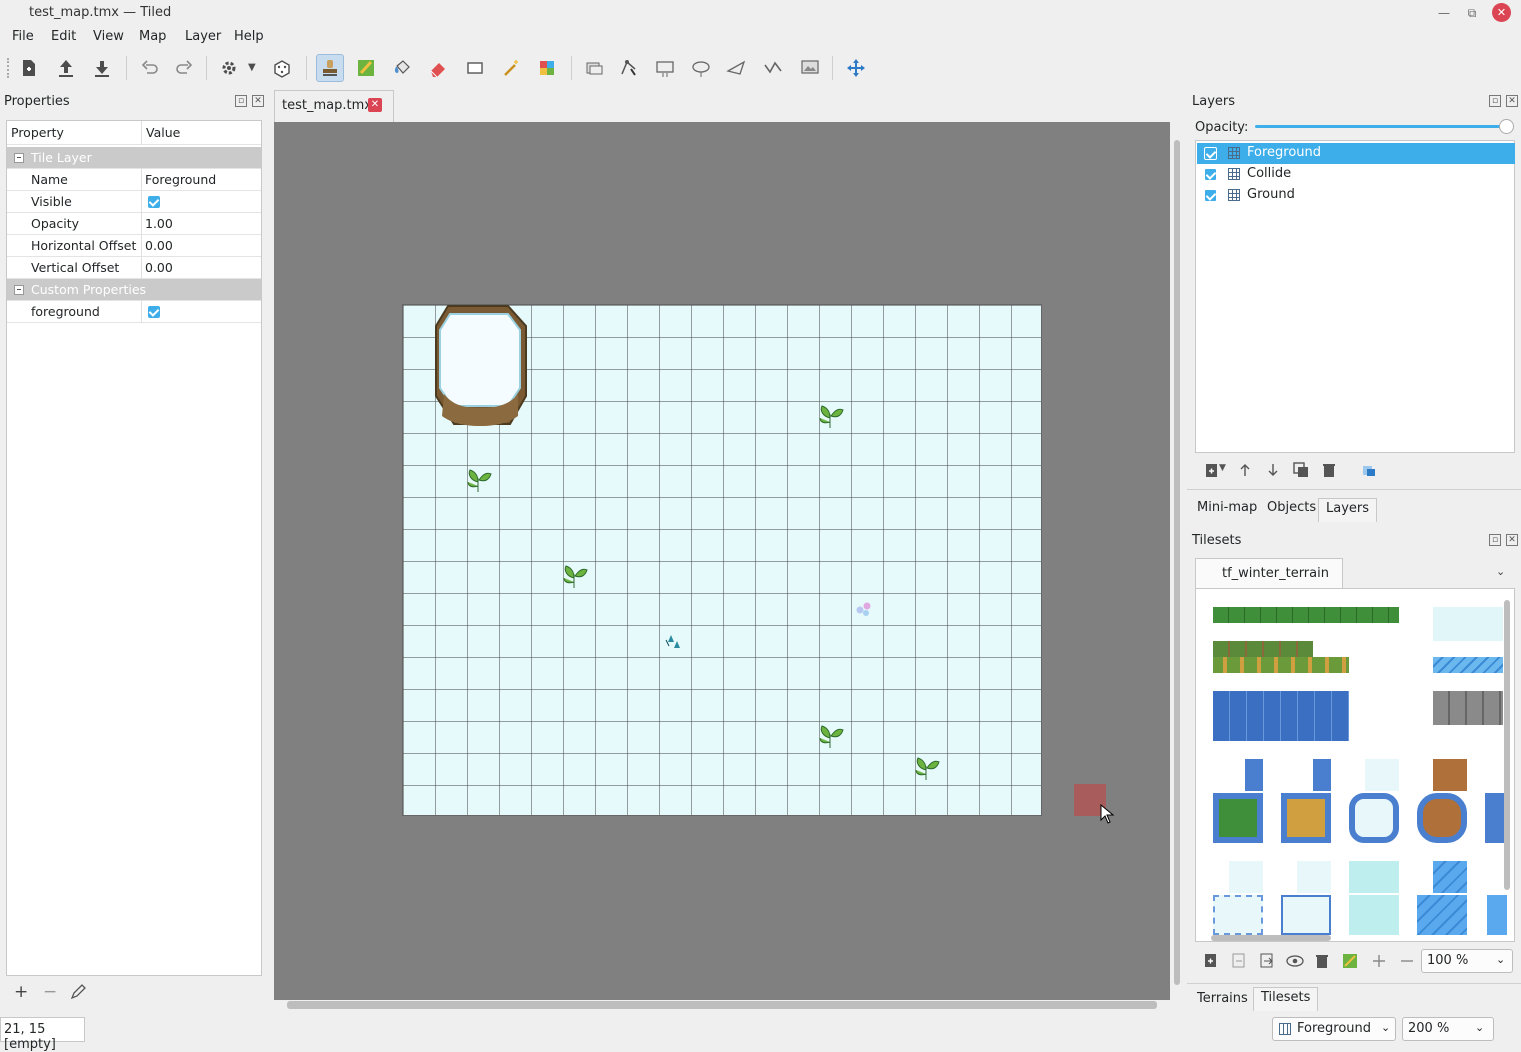  What do you see at coordinates (375, 105) in the screenshot?
I see `close-tab-icon: ✕` at bounding box center [375, 105].